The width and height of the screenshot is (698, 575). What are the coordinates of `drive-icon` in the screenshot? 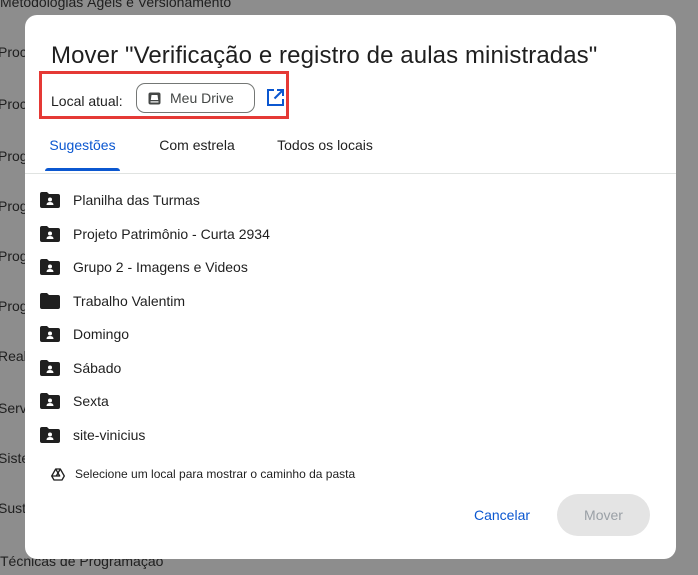 It's located at (154, 98).